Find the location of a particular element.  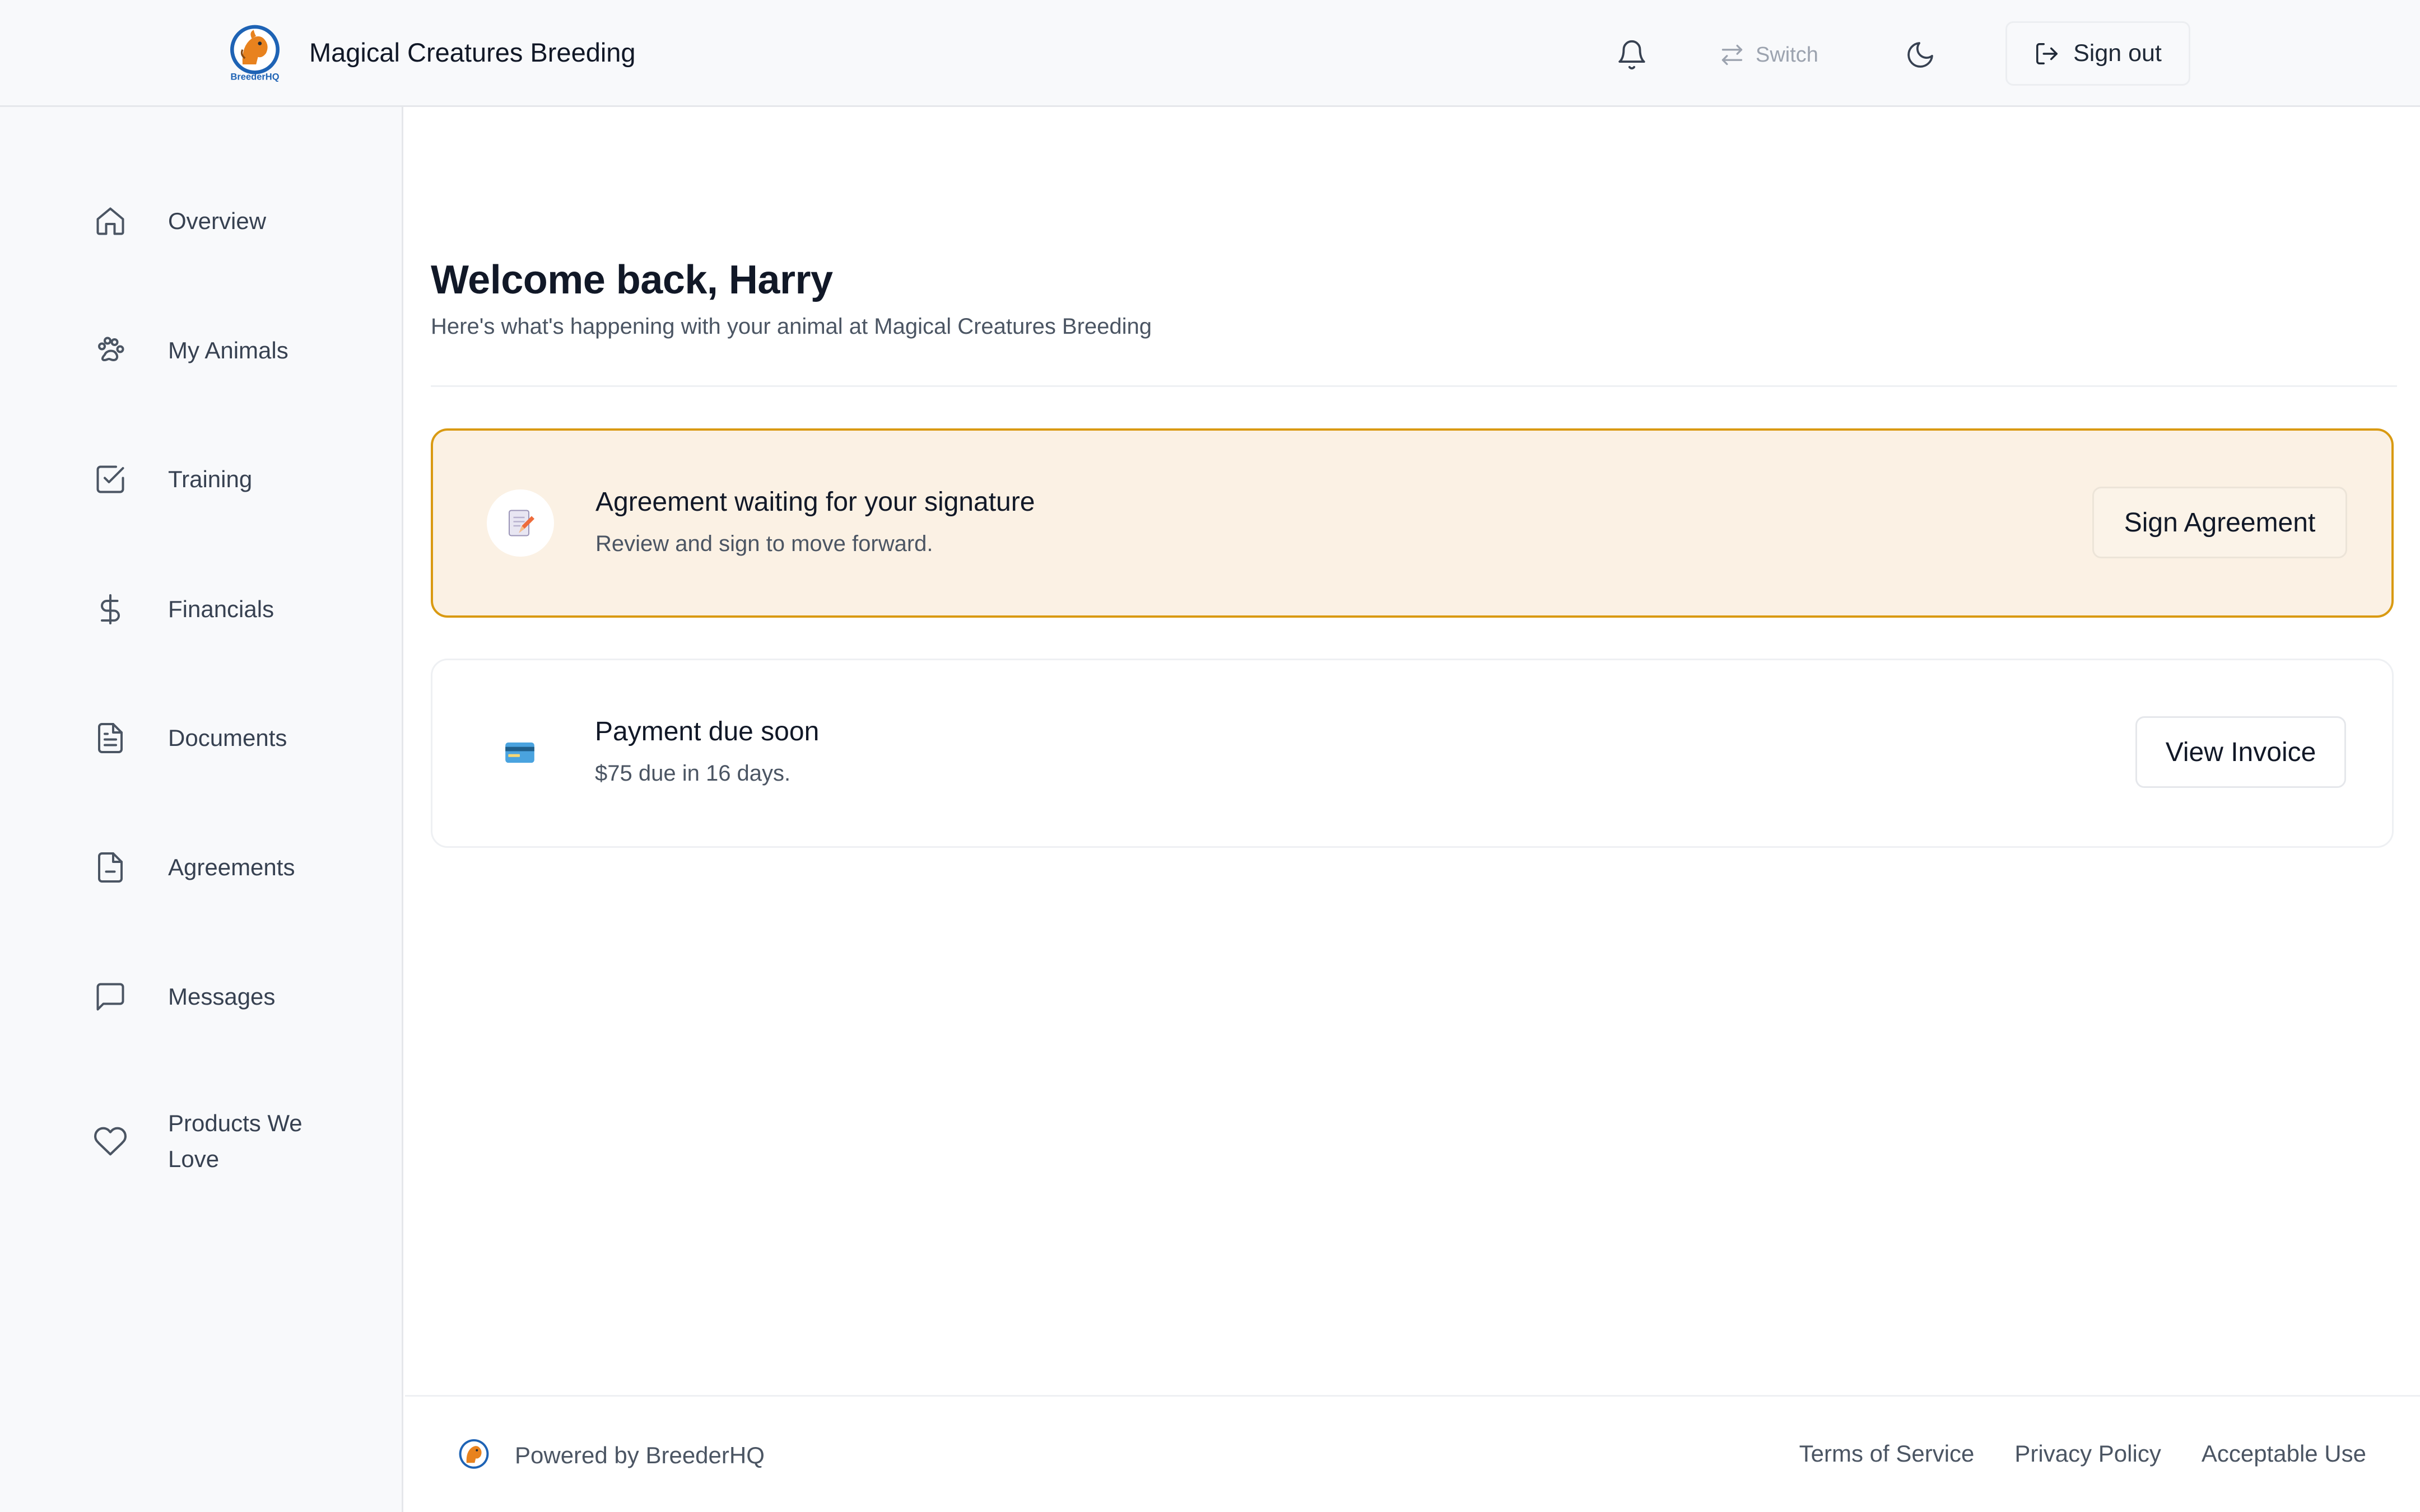

sidebar-item-messages: Messages is located at coordinates (241, 997).